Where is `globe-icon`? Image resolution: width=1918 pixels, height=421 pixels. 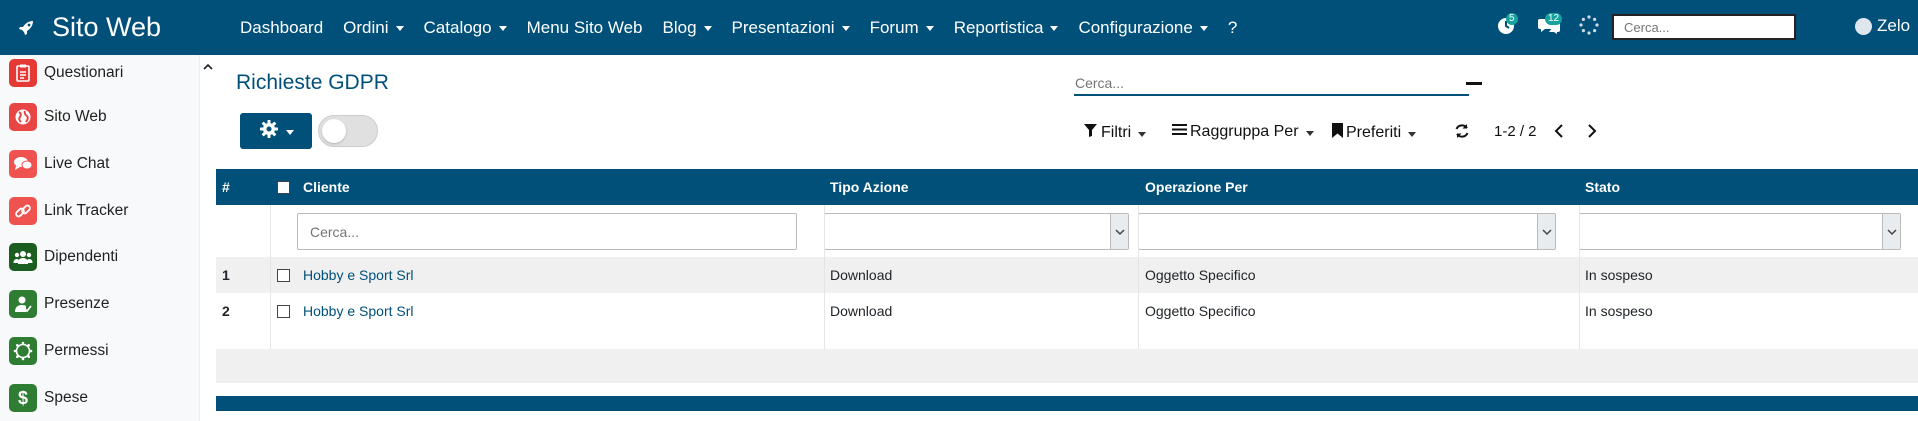 globe-icon is located at coordinates (23, 117).